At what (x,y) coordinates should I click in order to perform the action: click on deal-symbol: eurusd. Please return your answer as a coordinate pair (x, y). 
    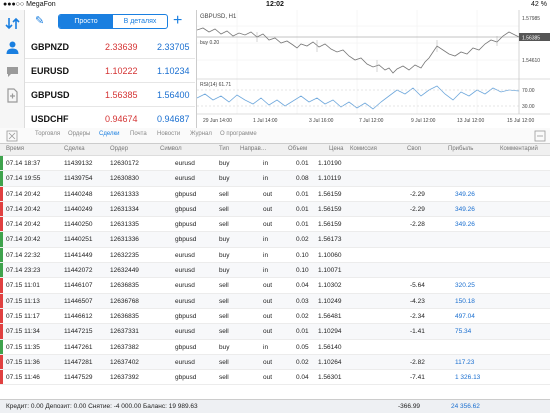
    Looking at the image, I should click on (185, 332).